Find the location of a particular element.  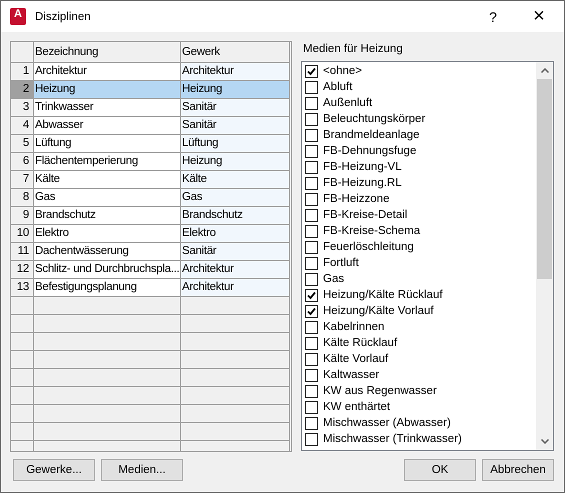

checkbox-label: Abluft is located at coordinates (337, 87).